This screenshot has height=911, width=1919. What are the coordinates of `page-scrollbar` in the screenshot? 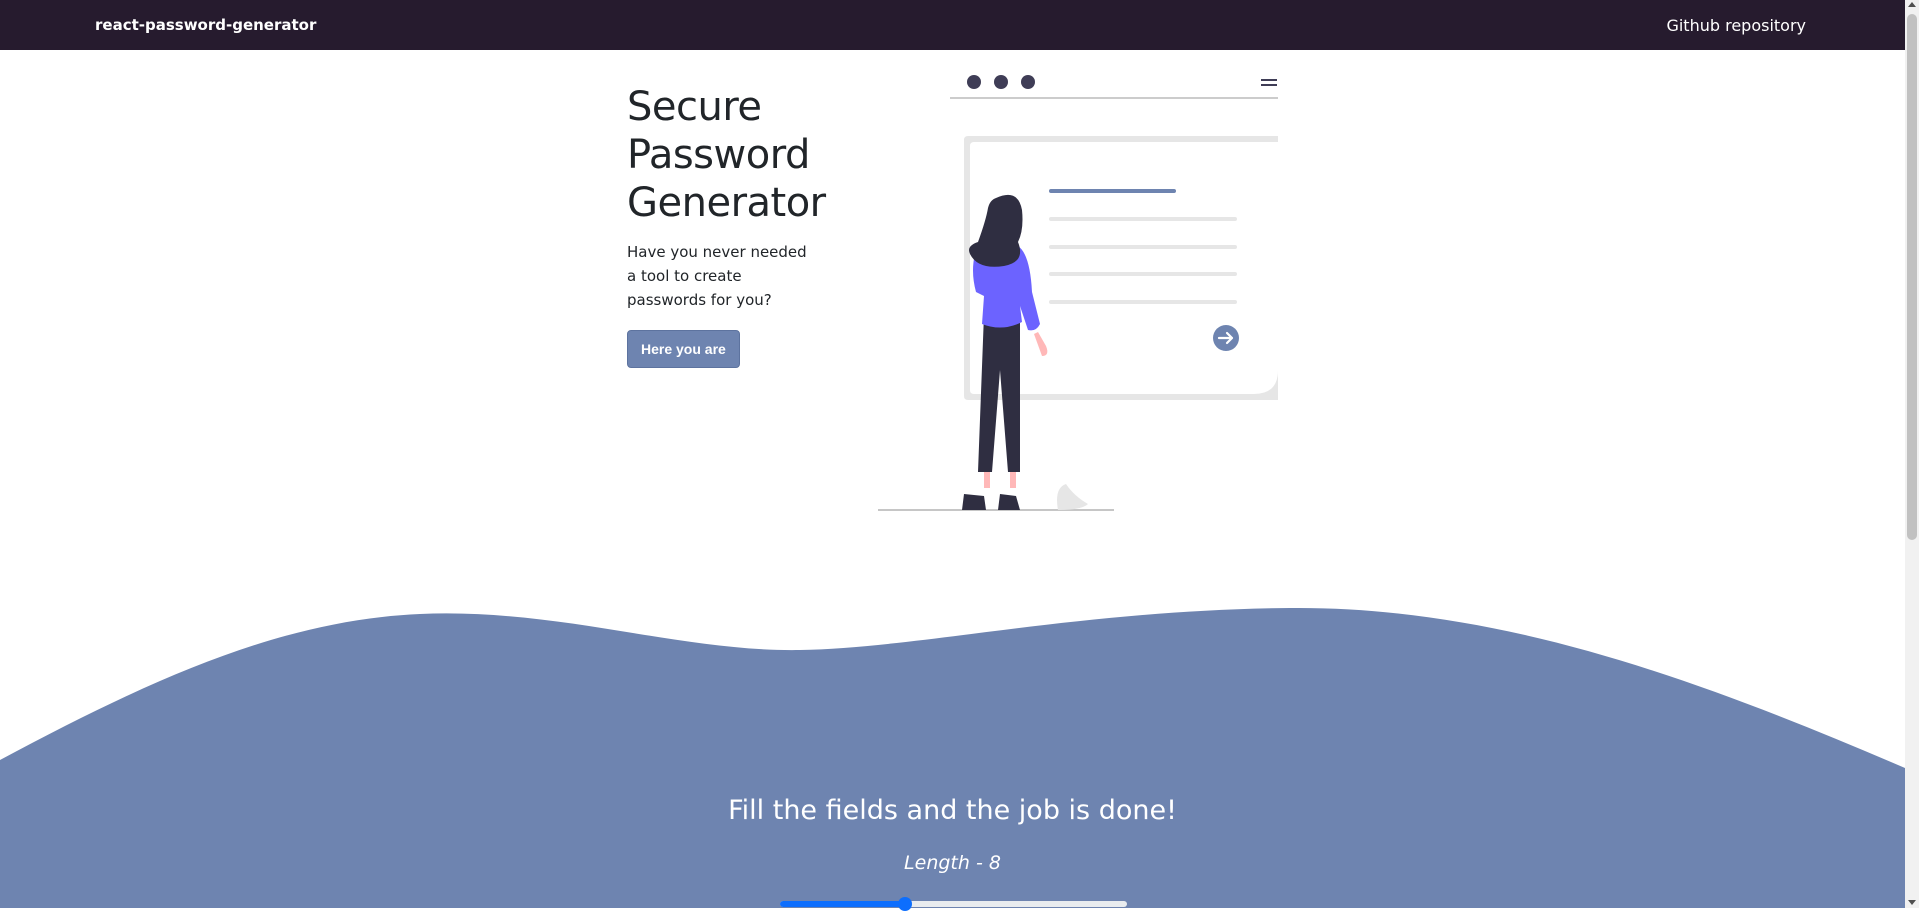 It's located at (1912, 454).